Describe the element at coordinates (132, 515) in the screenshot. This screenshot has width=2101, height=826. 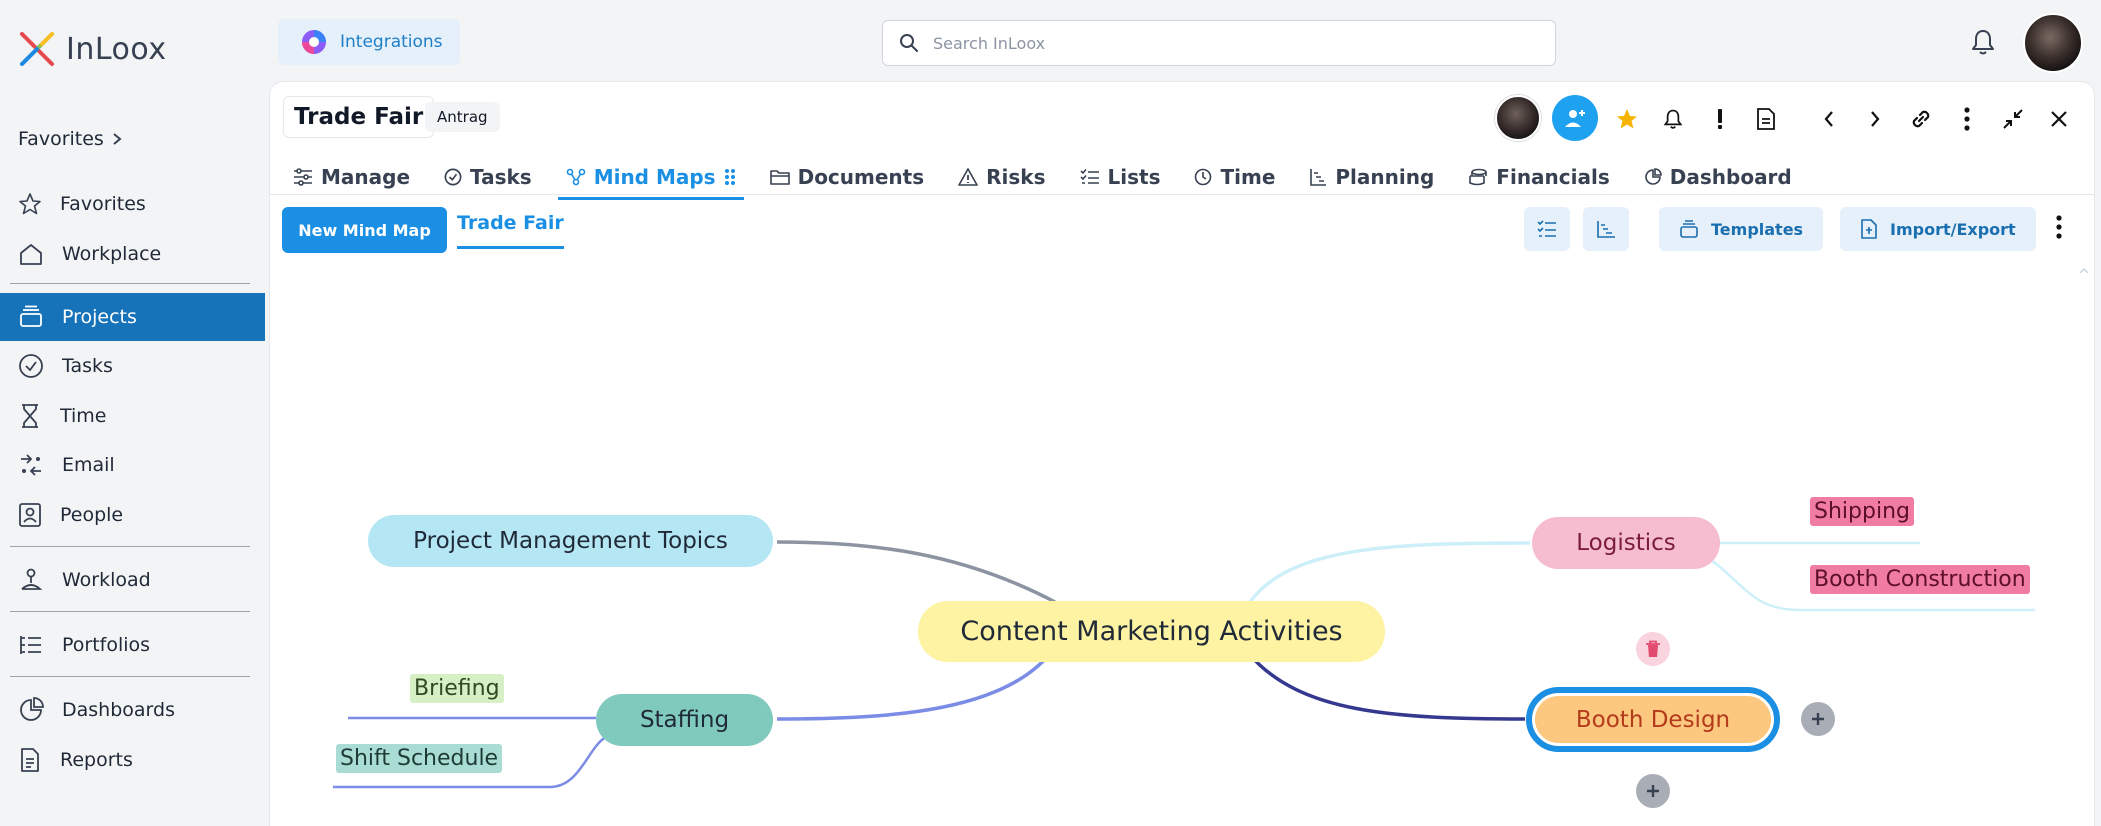
I see `sidebar-item-people: People` at that location.